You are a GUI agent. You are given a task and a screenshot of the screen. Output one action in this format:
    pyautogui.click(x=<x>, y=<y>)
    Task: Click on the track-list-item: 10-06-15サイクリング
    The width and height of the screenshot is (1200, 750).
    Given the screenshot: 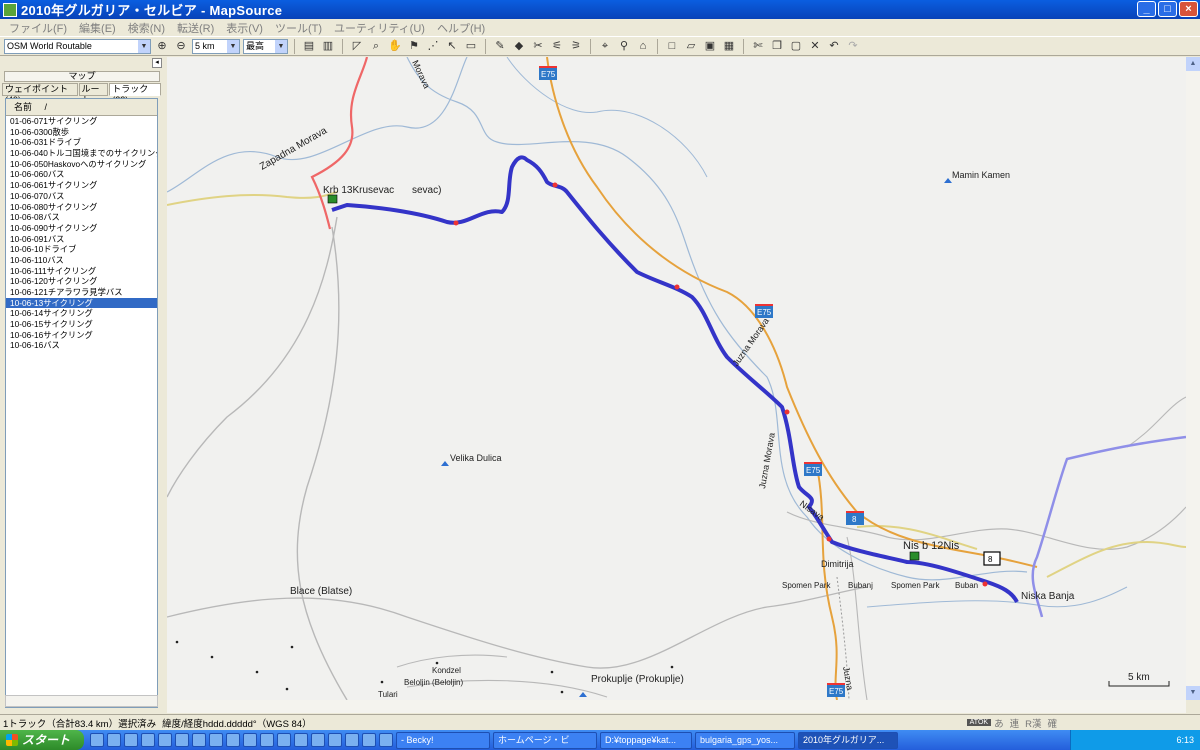 What is the action you would take?
    pyautogui.click(x=81, y=324)
    